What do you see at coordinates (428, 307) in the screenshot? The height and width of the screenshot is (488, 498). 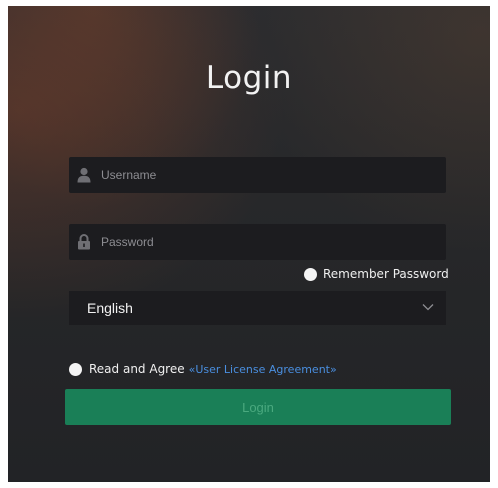 I see `chevron-down-icon` at bounding box center [428, 307].